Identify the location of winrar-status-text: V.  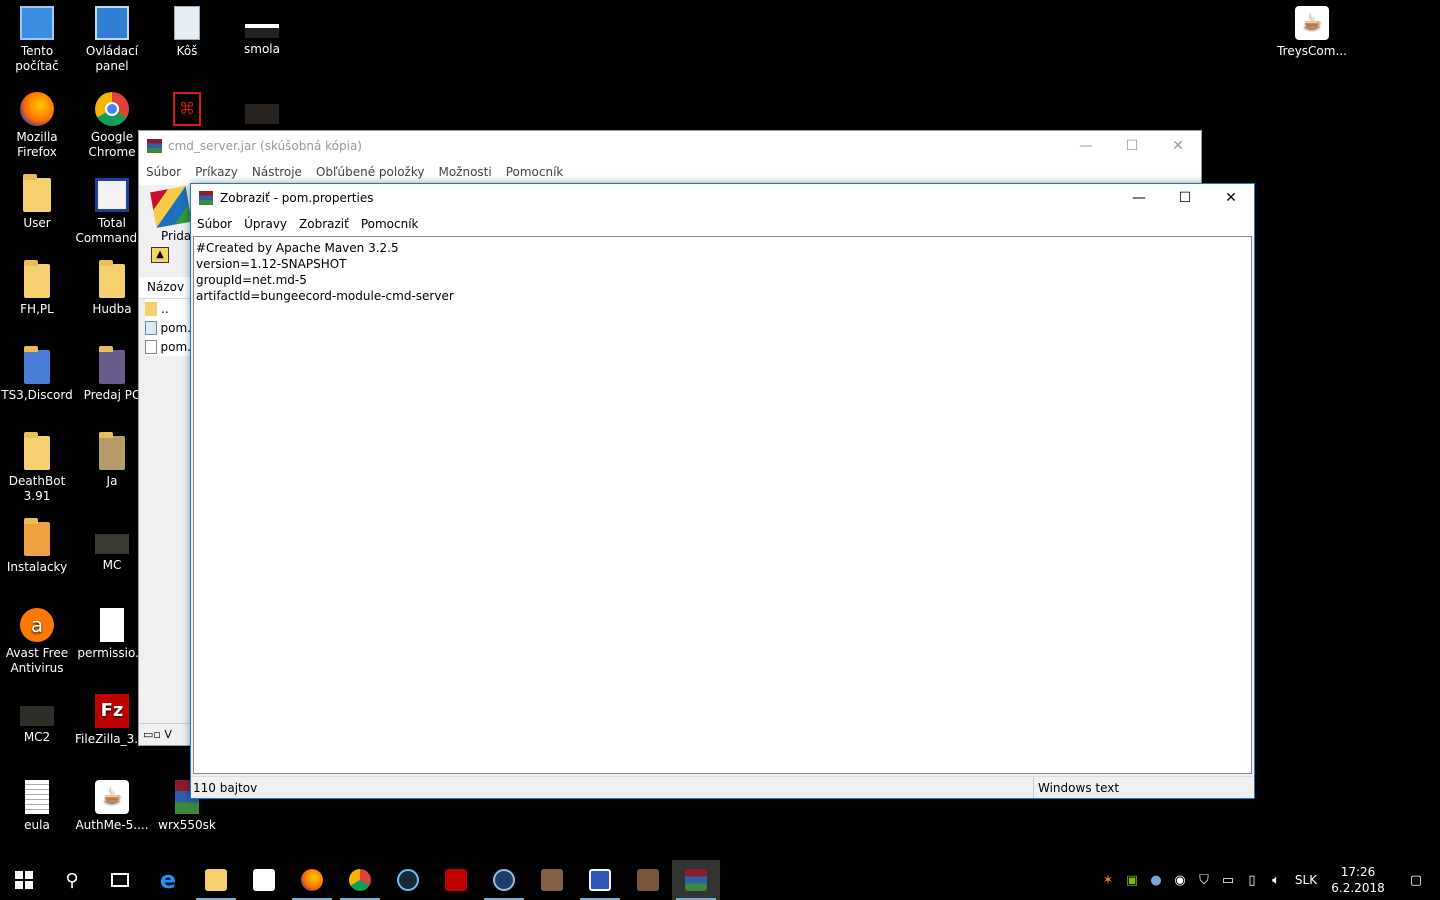
(168, 734).